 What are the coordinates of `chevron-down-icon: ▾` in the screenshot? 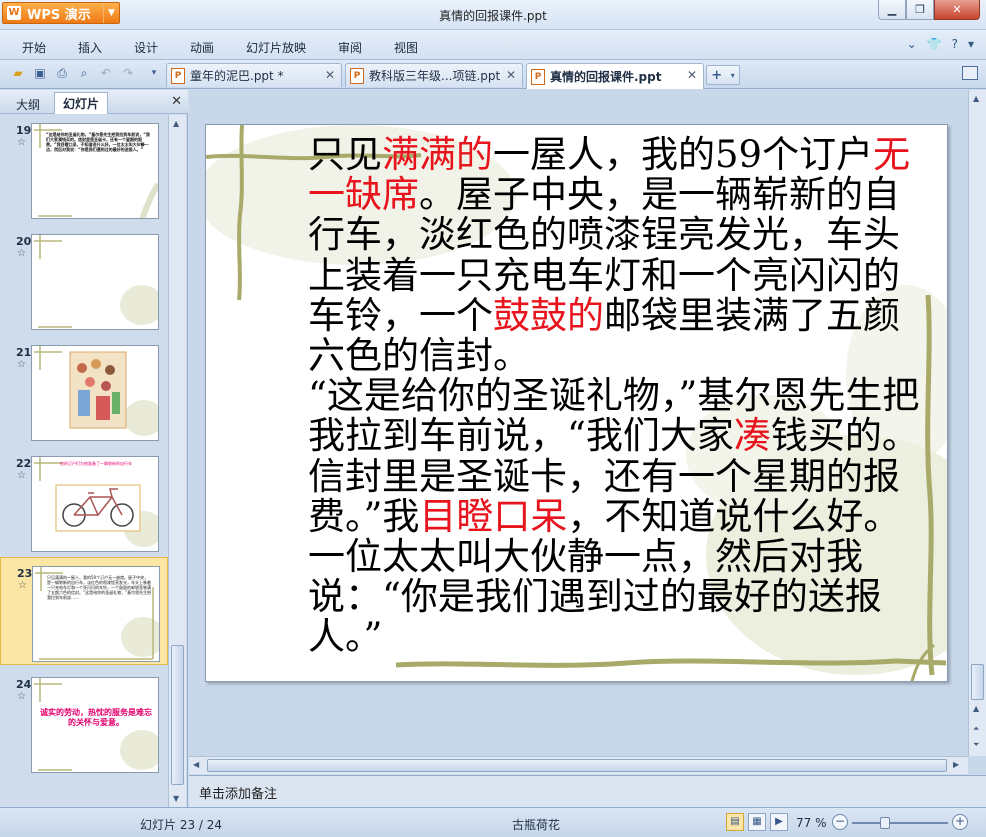 It's located at (971, 44).